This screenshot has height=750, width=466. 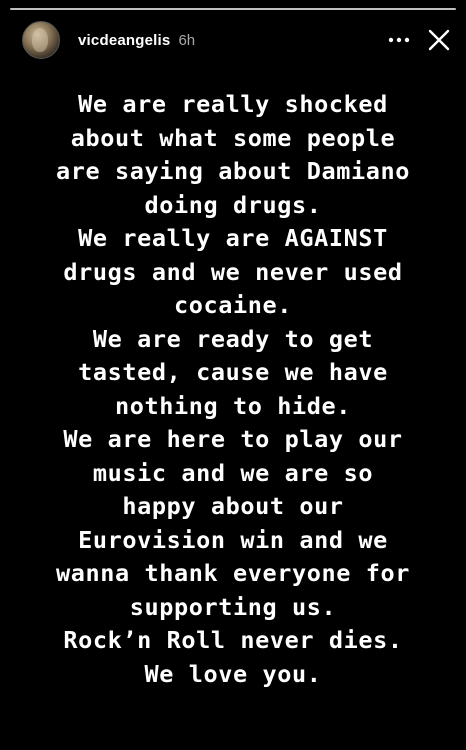 I want to click on close-icon, so click(x=439, y=40).